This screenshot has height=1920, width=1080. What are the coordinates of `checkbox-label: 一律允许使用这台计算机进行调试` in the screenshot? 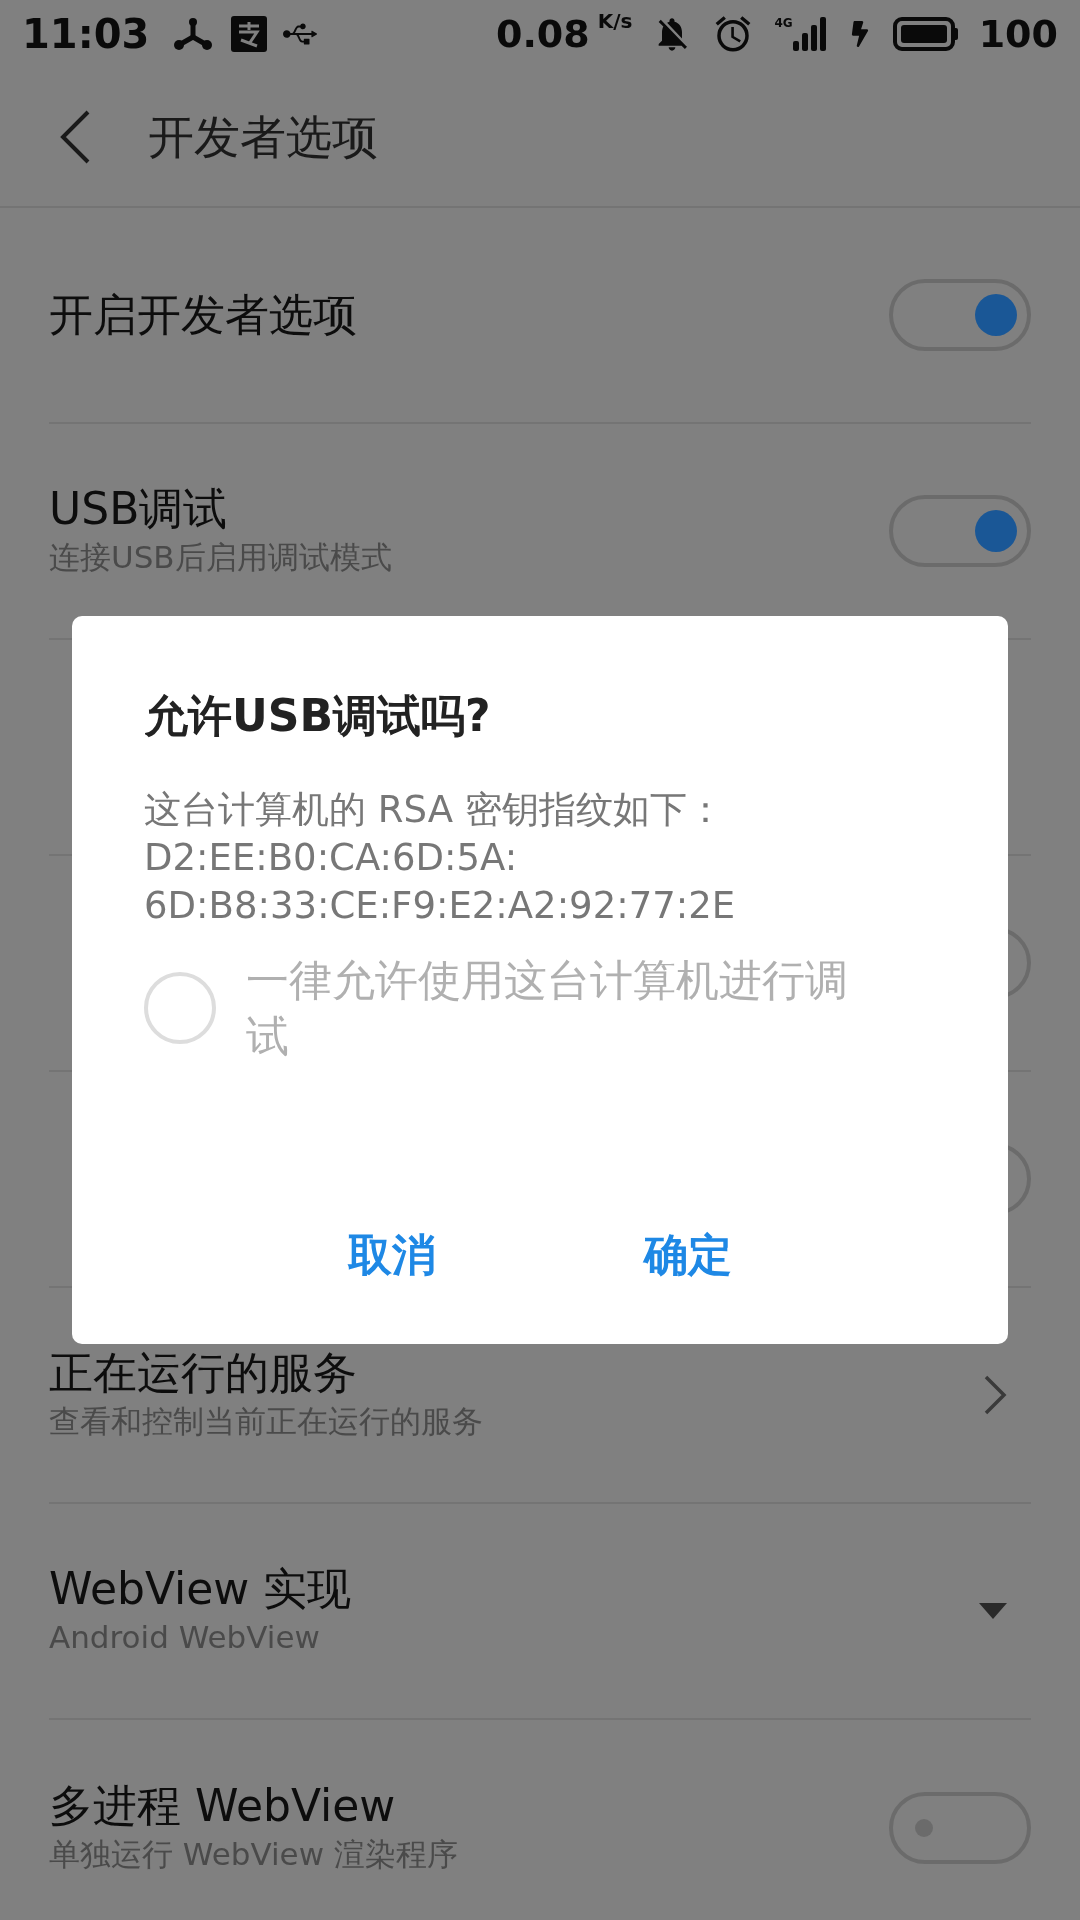 It's located at (547, 1008).